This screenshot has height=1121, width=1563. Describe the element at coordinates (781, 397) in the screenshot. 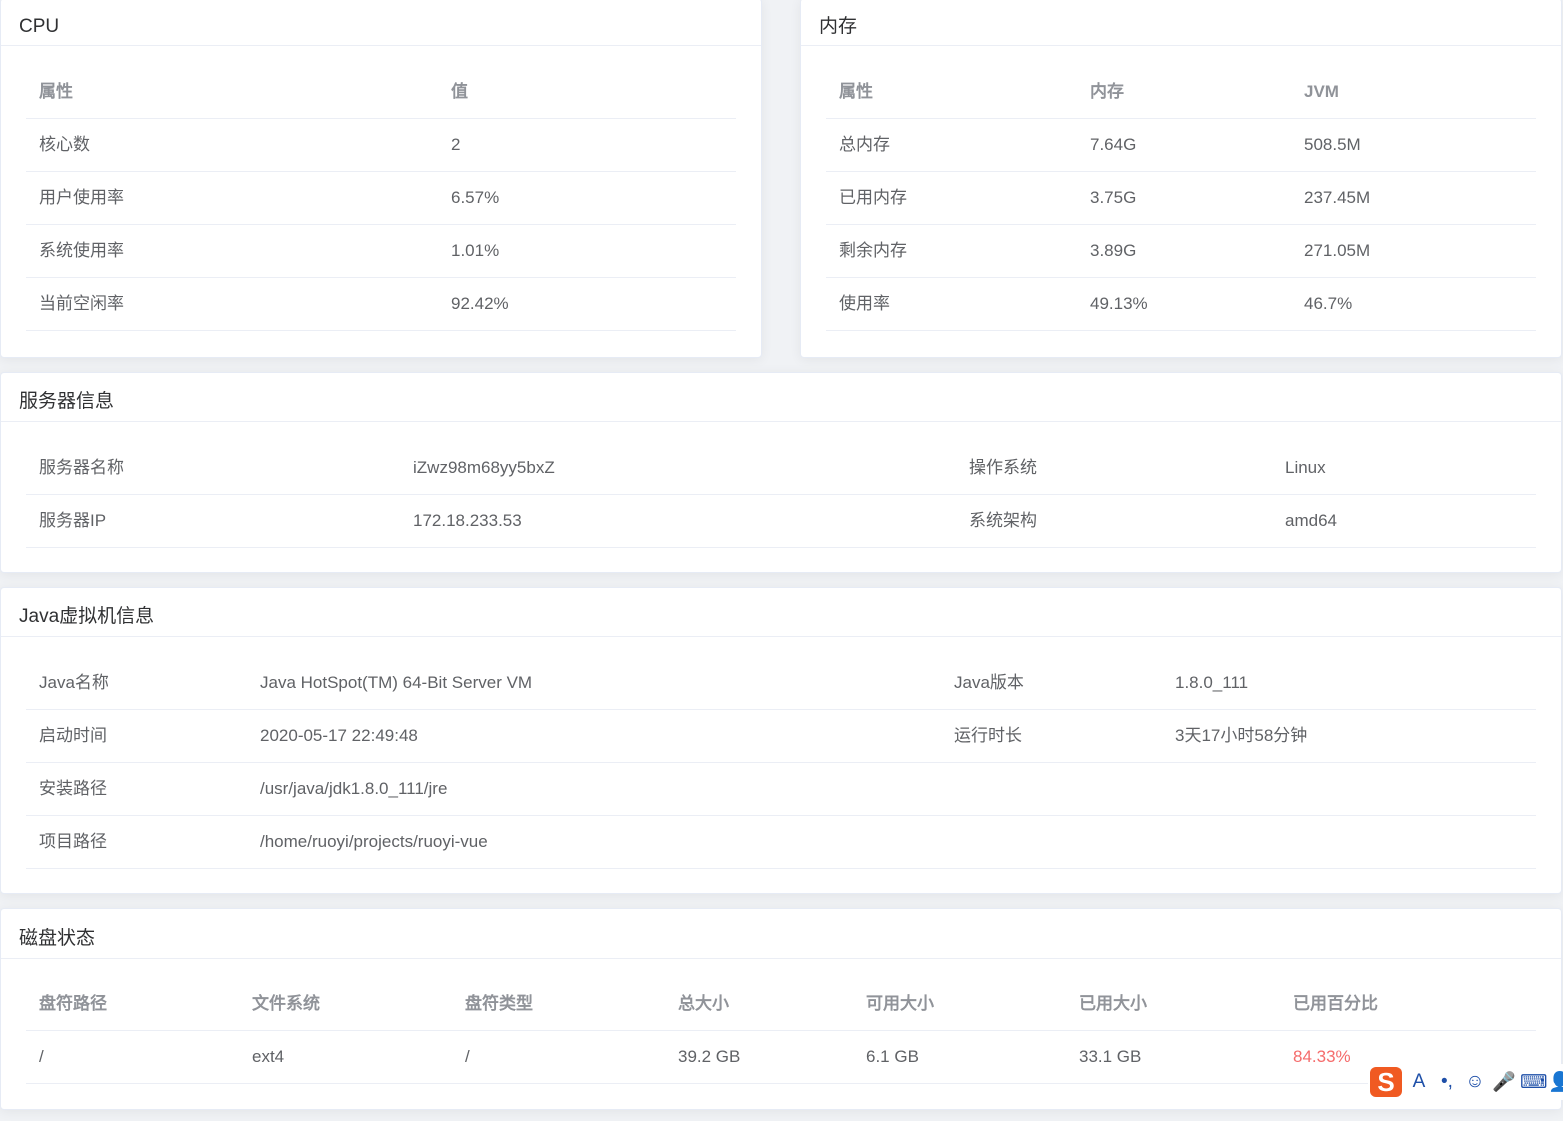

I see `server-info-title: 服务器信息` at that location.